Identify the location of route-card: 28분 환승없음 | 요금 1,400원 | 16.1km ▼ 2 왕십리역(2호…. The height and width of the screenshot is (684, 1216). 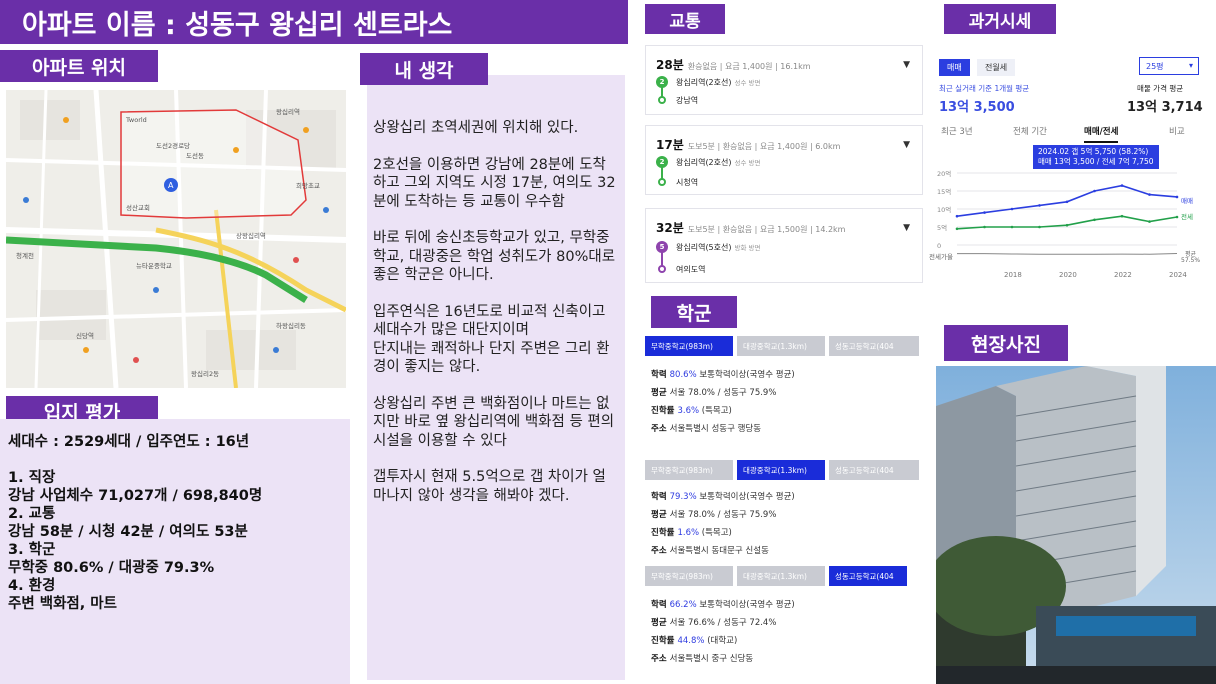
(784, 80).